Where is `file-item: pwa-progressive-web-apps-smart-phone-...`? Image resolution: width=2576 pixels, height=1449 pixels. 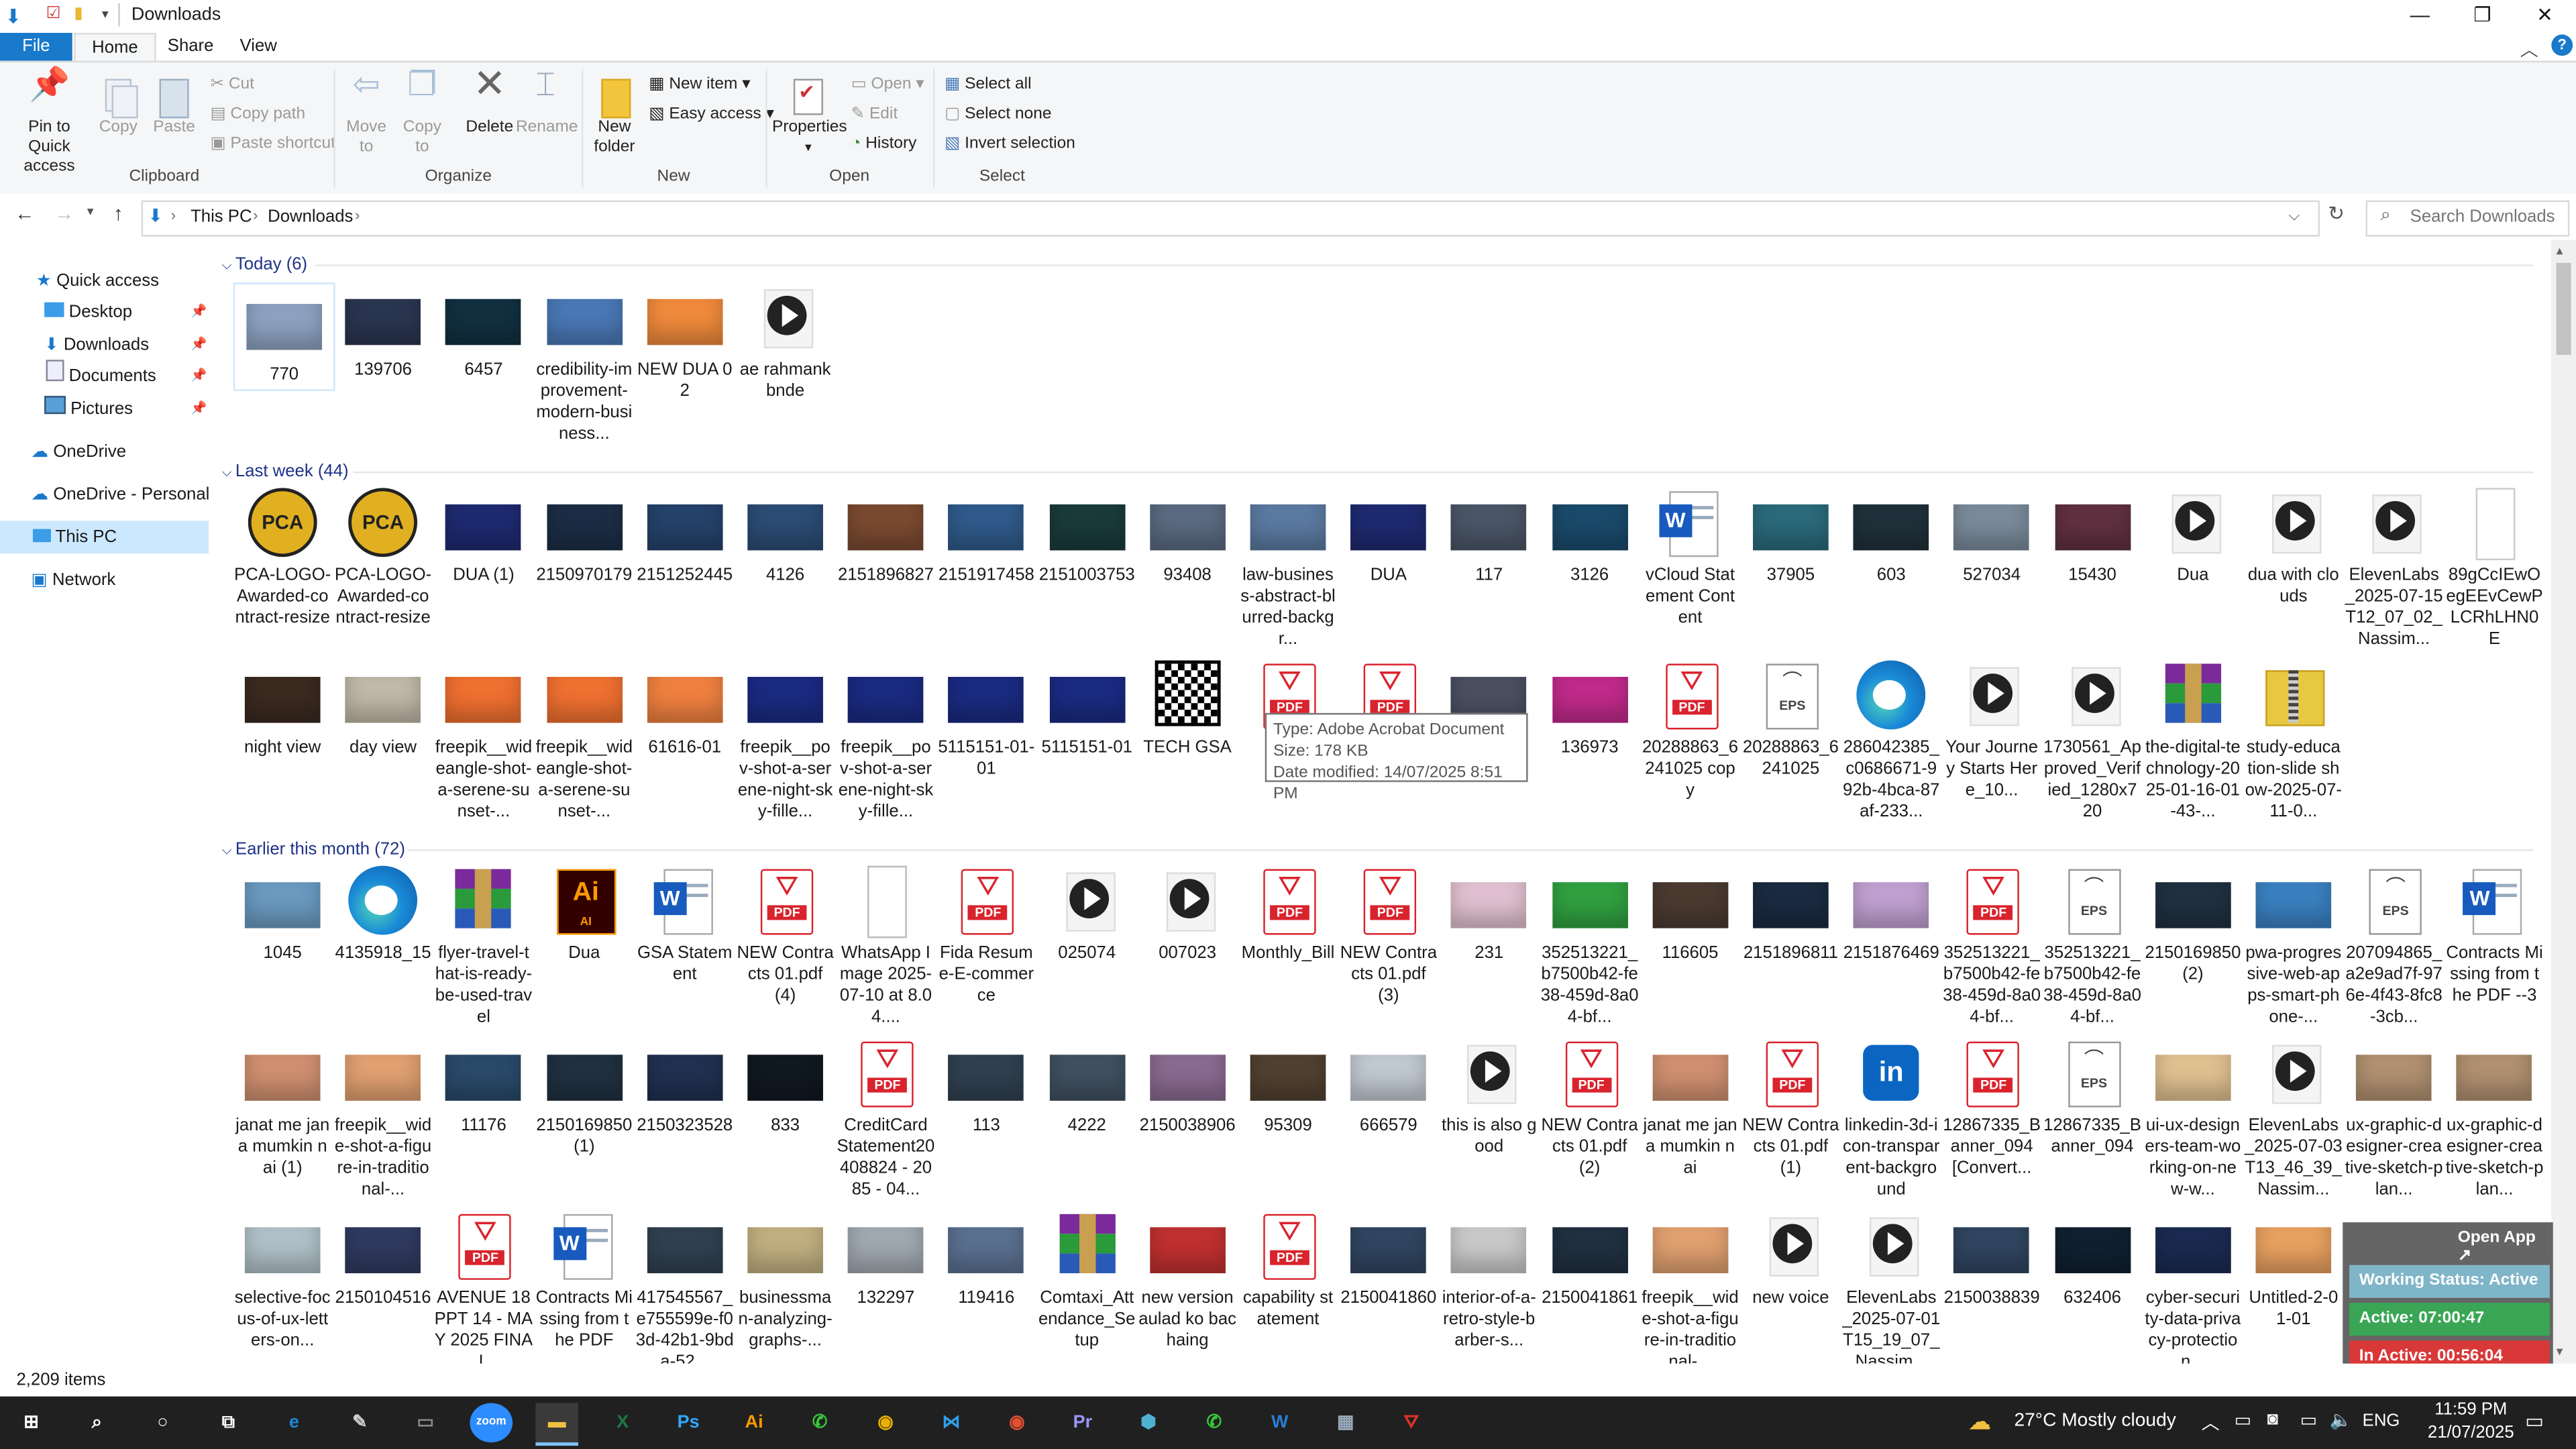 file-item: pwa-progressive-web-apps-smart-phone-... is located at coordinates (2293, 947).